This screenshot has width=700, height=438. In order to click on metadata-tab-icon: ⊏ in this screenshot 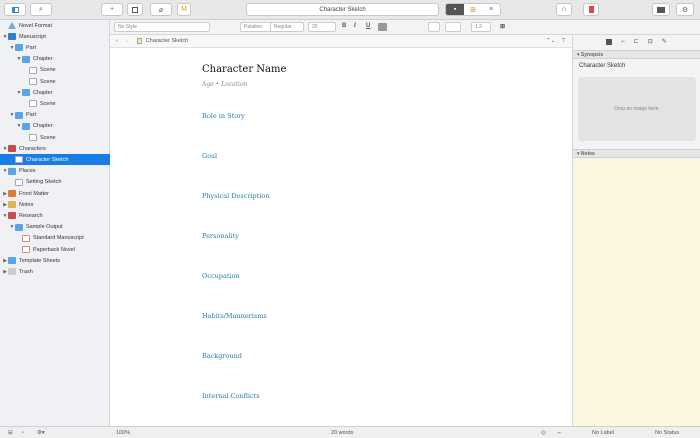, I will do `click(636, 41)`.